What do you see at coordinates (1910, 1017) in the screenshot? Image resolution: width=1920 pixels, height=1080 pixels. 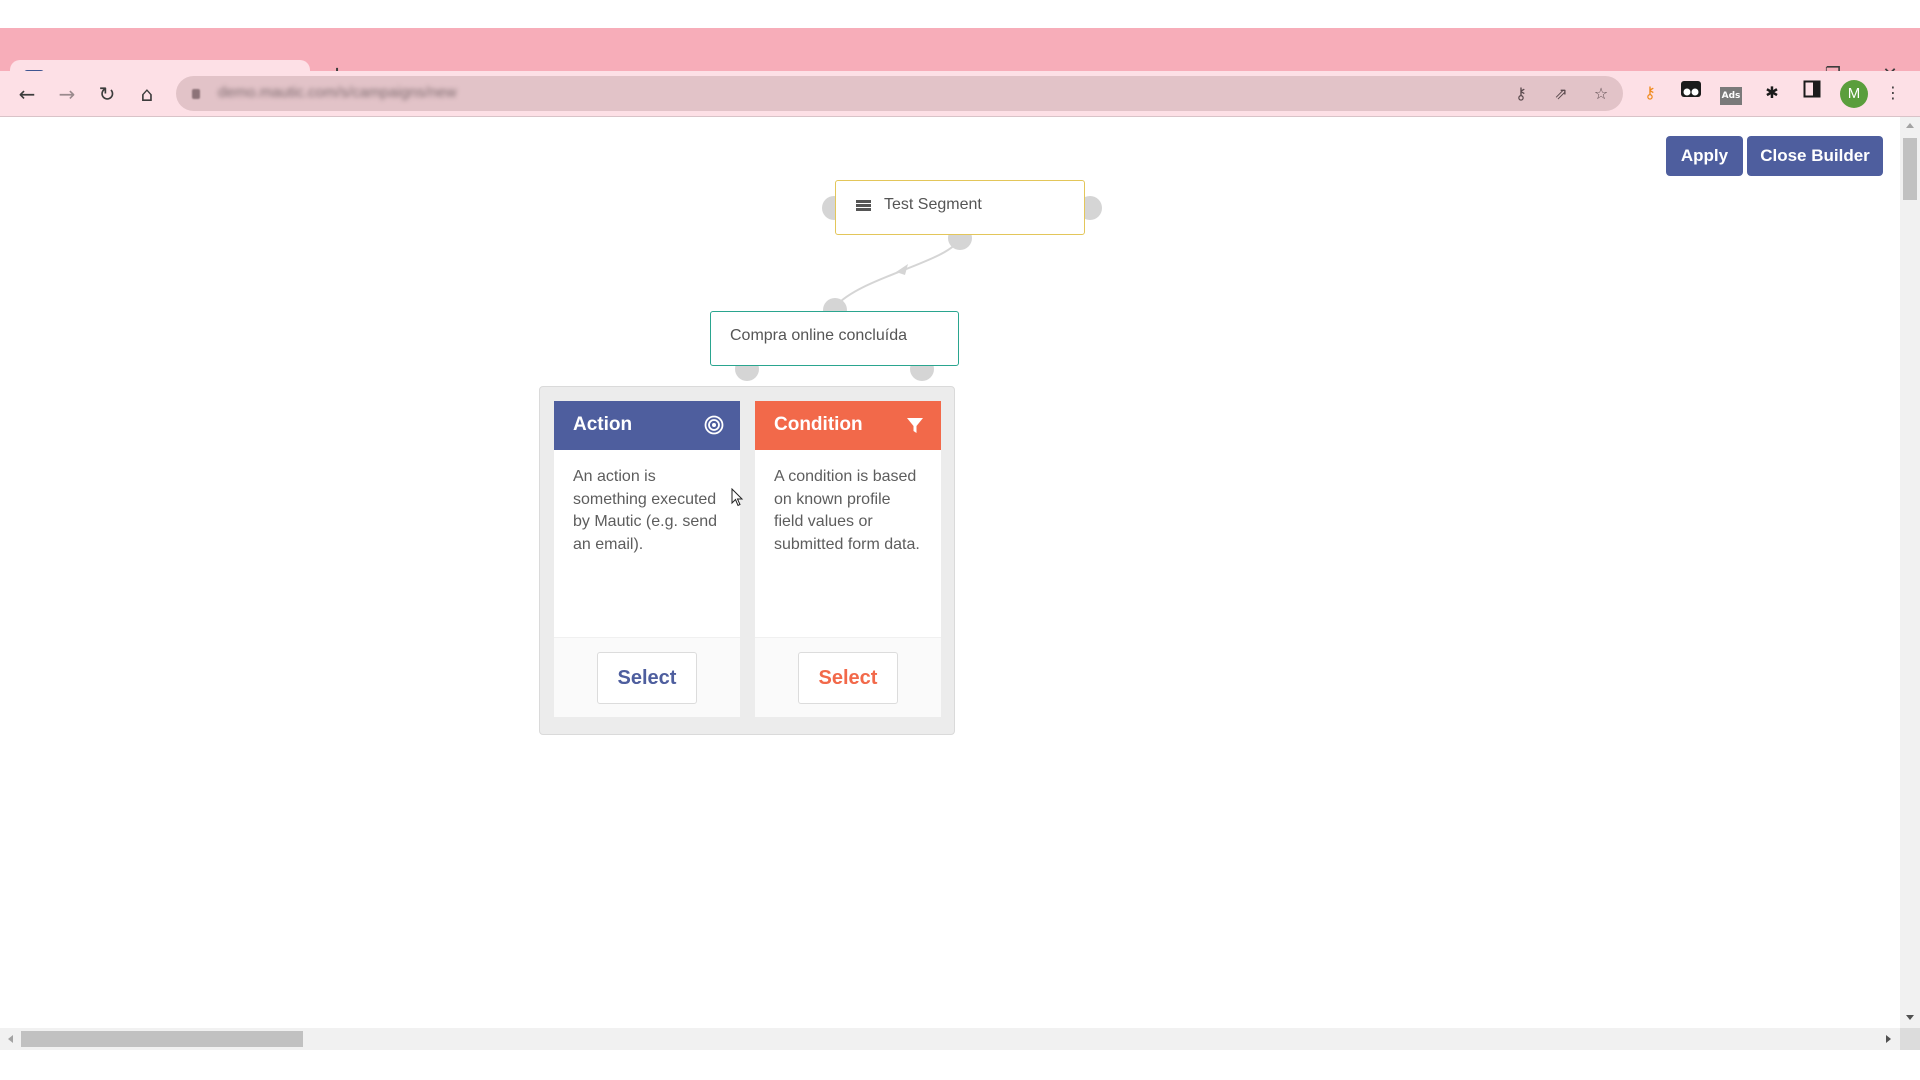 I see `scroll-down-icon` at bounding box center [1910, 1017].